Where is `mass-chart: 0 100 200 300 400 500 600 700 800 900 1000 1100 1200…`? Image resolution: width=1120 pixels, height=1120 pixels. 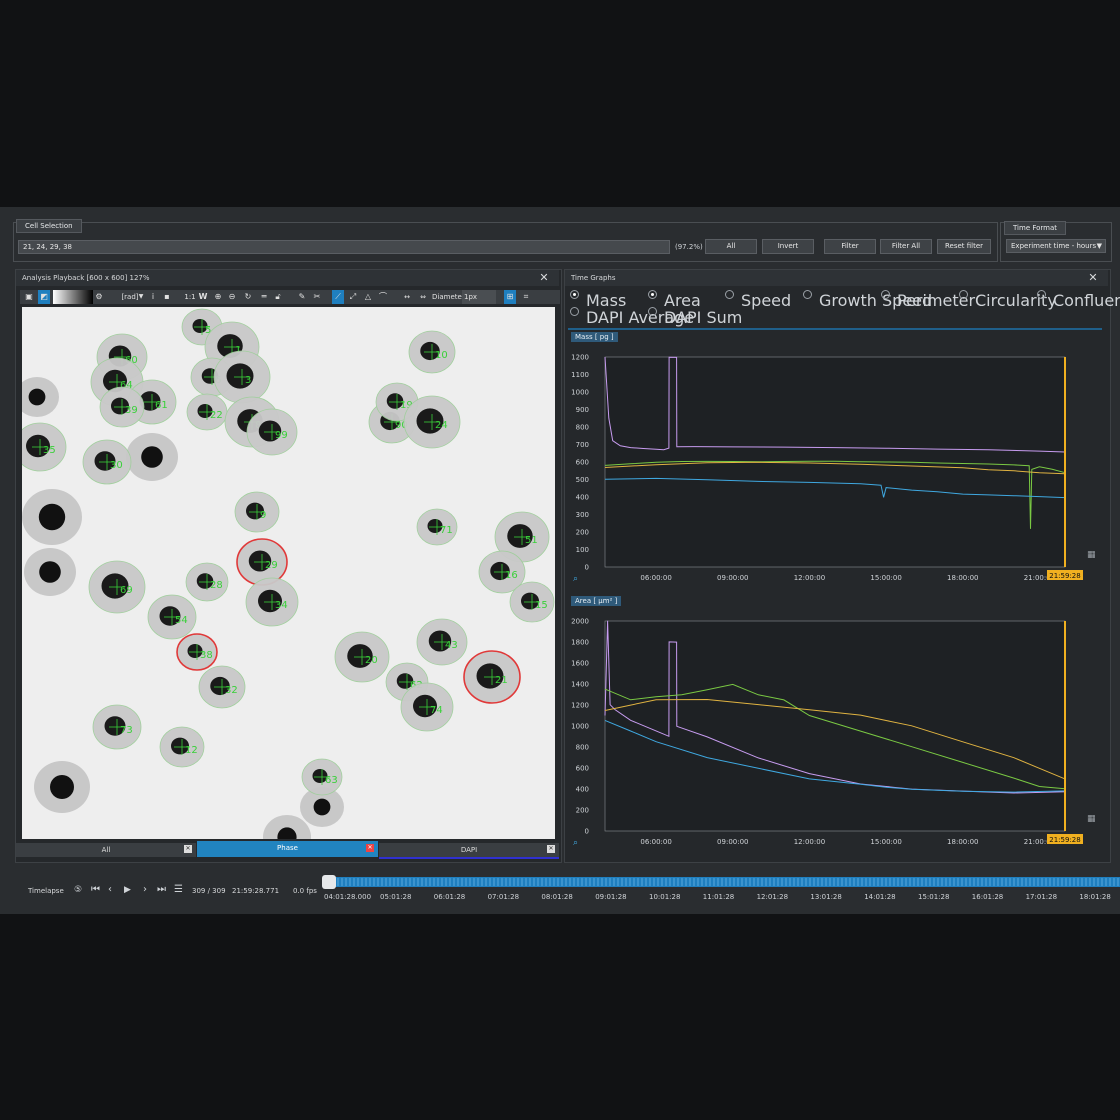 mass-chart: 0 100 200 300 400 500 600 700 800 900 1000 1100 1200… is located at coordinates (835, 466).